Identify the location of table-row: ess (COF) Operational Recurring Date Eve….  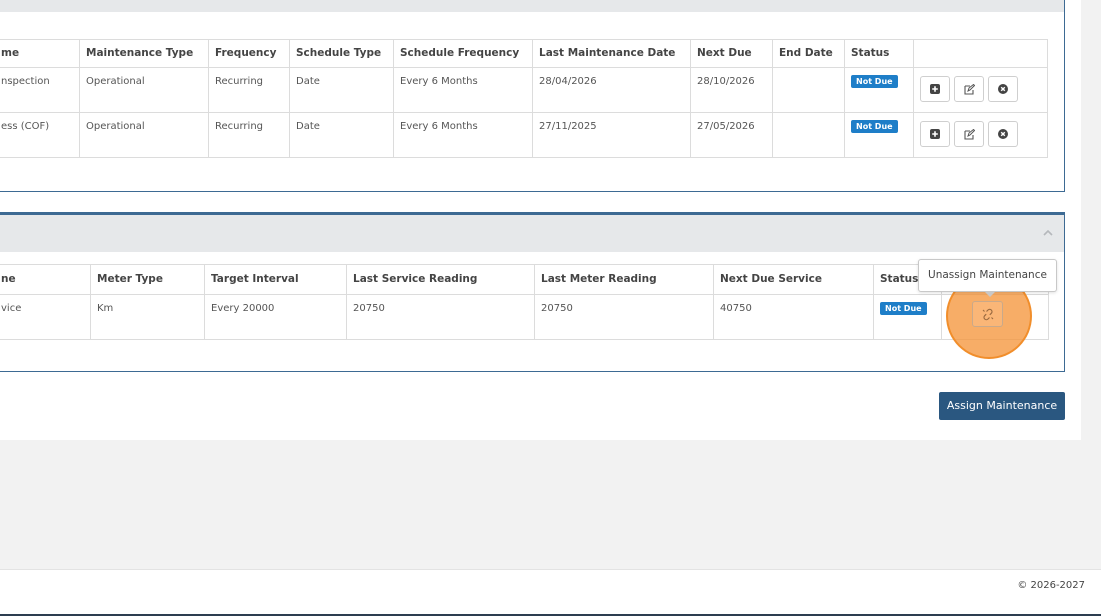
(524, 135).